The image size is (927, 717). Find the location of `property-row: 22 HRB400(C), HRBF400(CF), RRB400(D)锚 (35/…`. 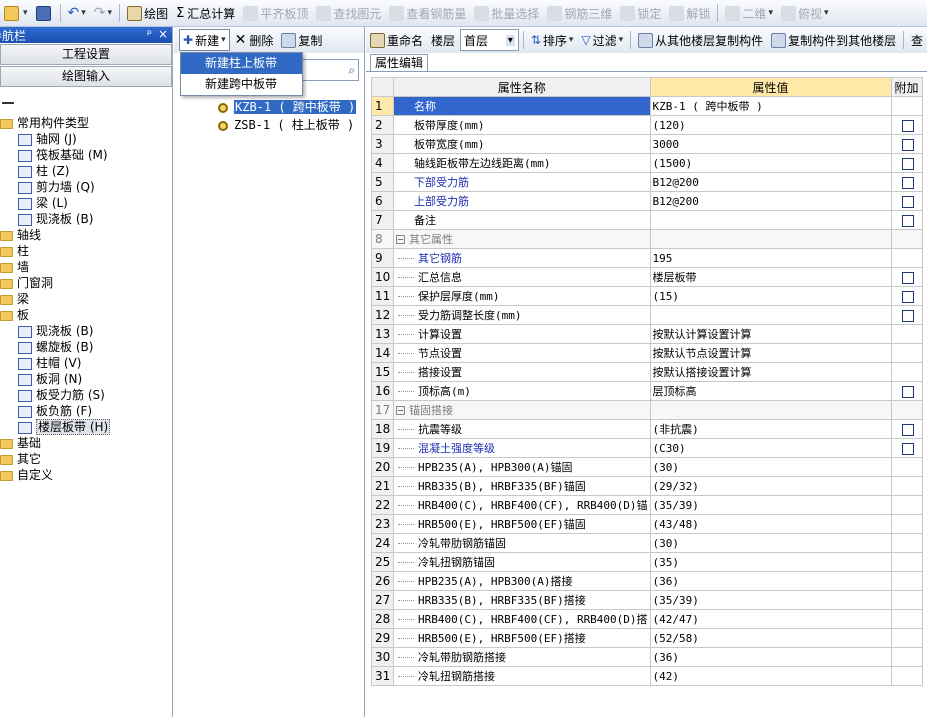

property-row: 22 HRB400(C), HRBF400(CF), RRB400(D)锚 (35/… is located at coordinates (647, 505).